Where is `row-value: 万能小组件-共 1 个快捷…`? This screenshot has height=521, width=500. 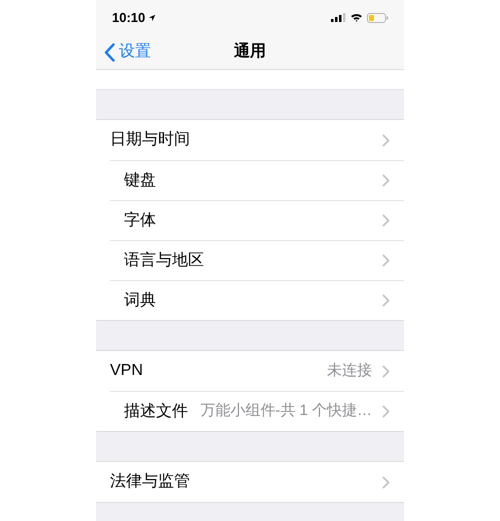
row-value: 万能小组件-共 1 个快捷… is located at coordinates (286, 411).